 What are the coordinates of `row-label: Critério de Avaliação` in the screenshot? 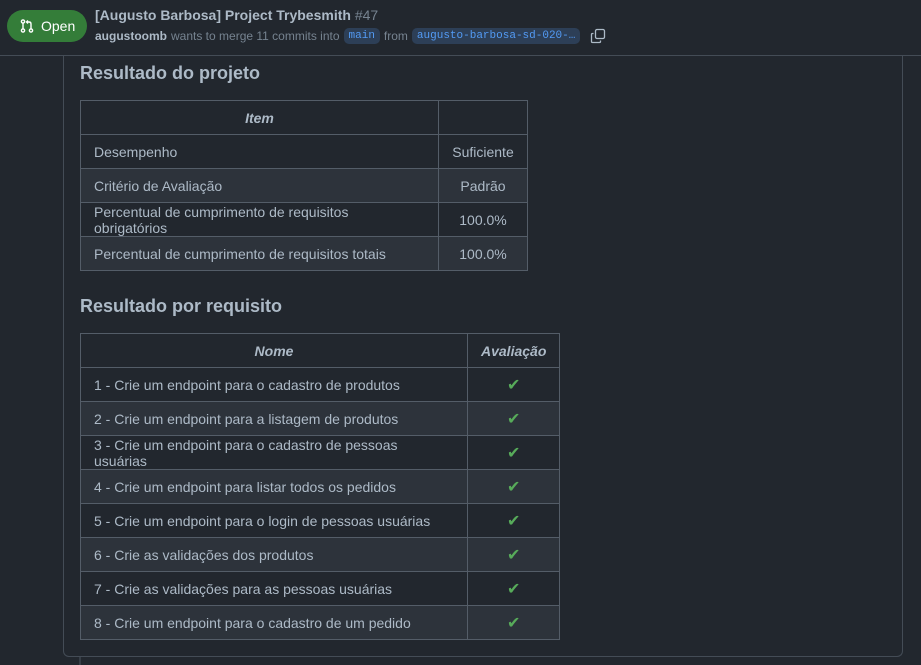 It's located at (259, 185).